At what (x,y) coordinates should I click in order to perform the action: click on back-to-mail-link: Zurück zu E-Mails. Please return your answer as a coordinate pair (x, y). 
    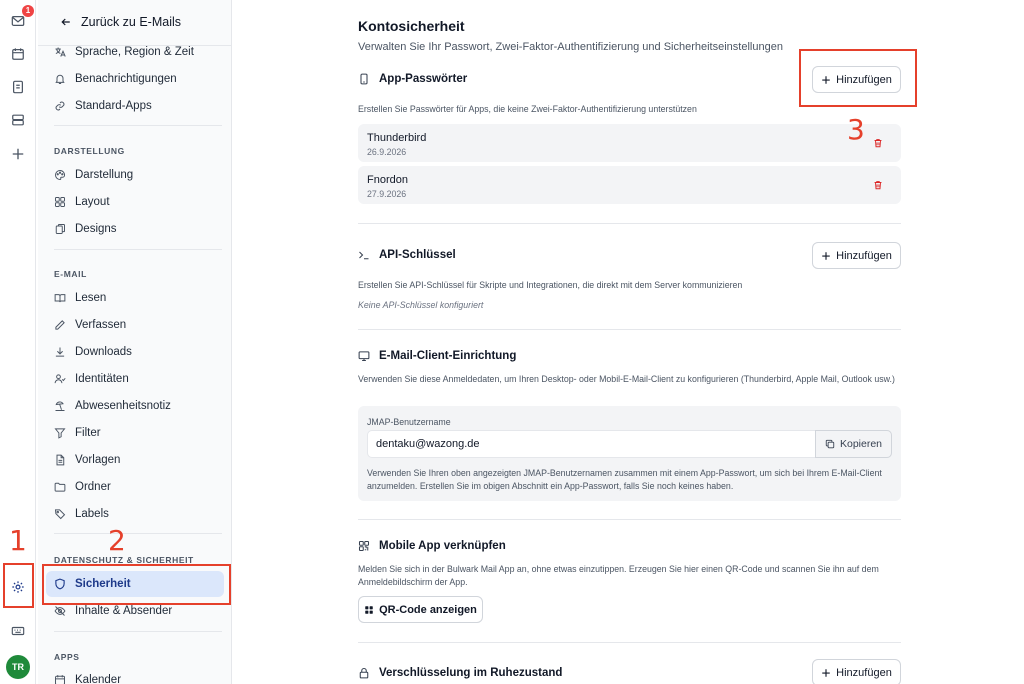
    Looking at the image, I should click on (120, 22).